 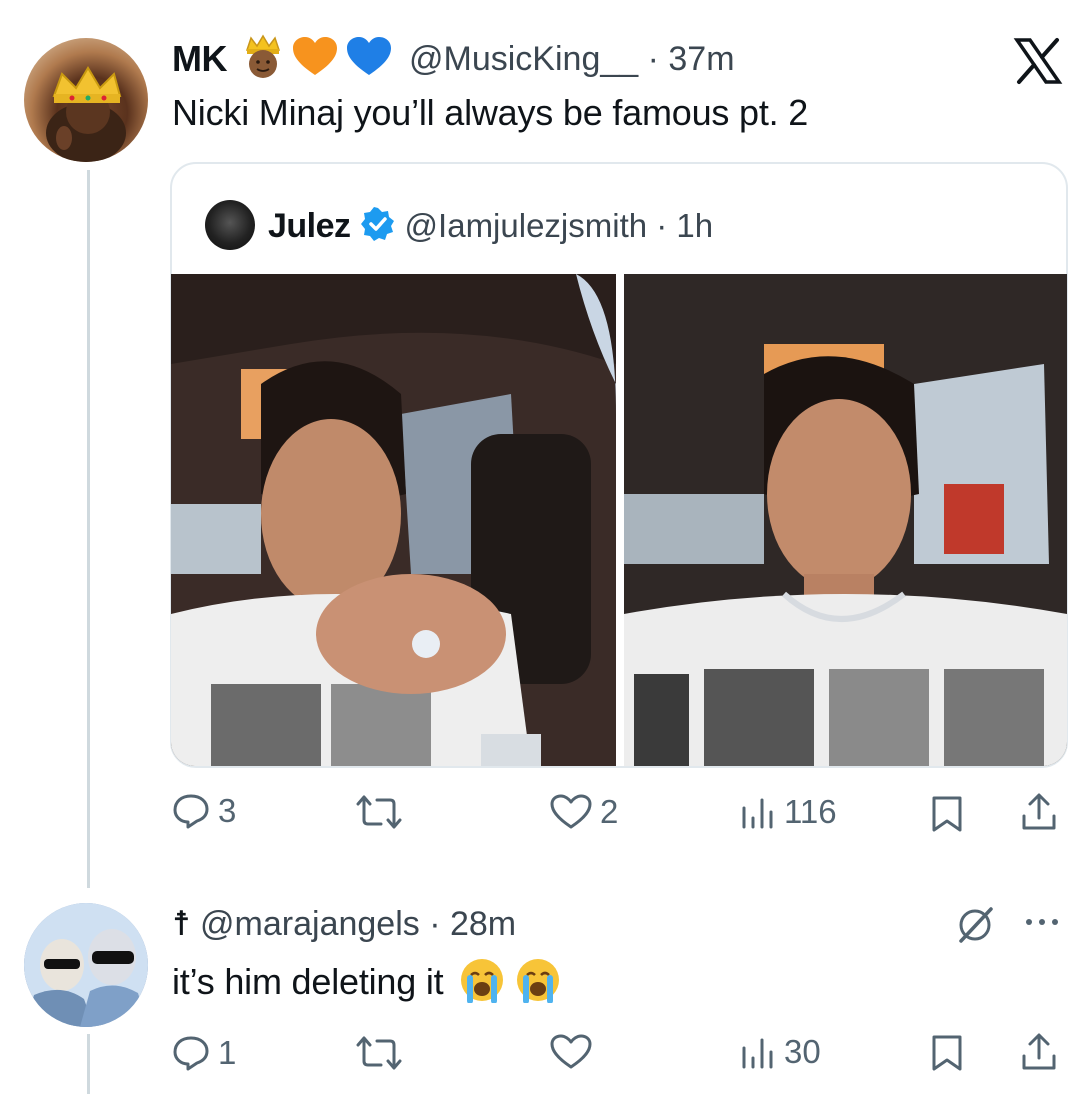 What do you see at coordinates (1038, 61) in the screenshot?
I see `x-logo-icon` at bounding box center [1038, 61].